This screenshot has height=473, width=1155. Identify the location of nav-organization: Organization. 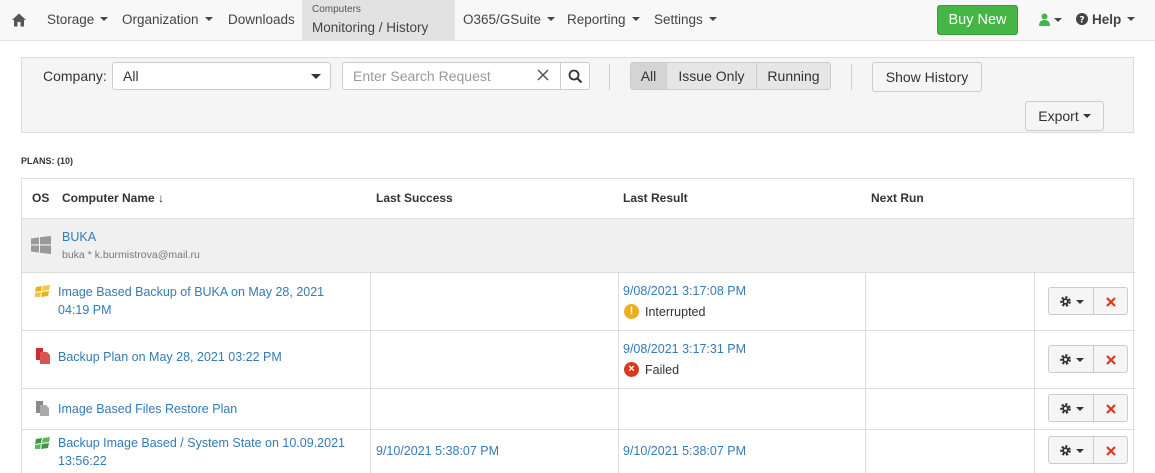
(167, 20).